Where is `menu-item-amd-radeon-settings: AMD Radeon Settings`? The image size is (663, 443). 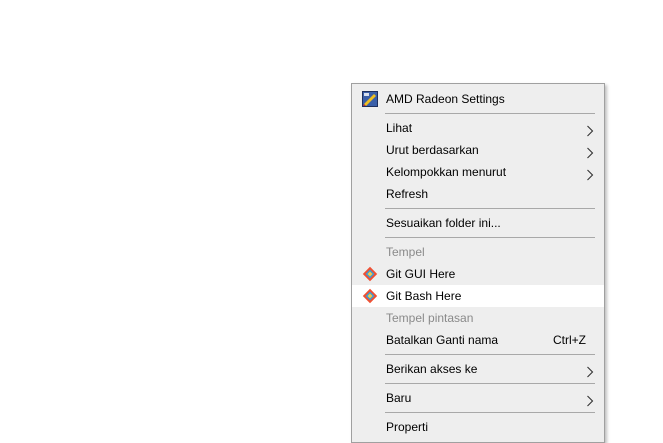
menu-item-amd-radeon-settings: AMD Radeon Settings is located at coordinates (478, 99).